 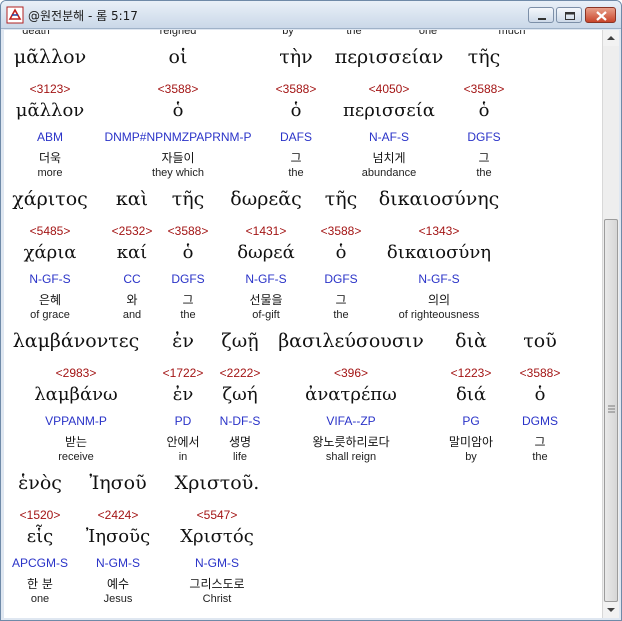 I want to click on close-button, so click(x=600, y=15).